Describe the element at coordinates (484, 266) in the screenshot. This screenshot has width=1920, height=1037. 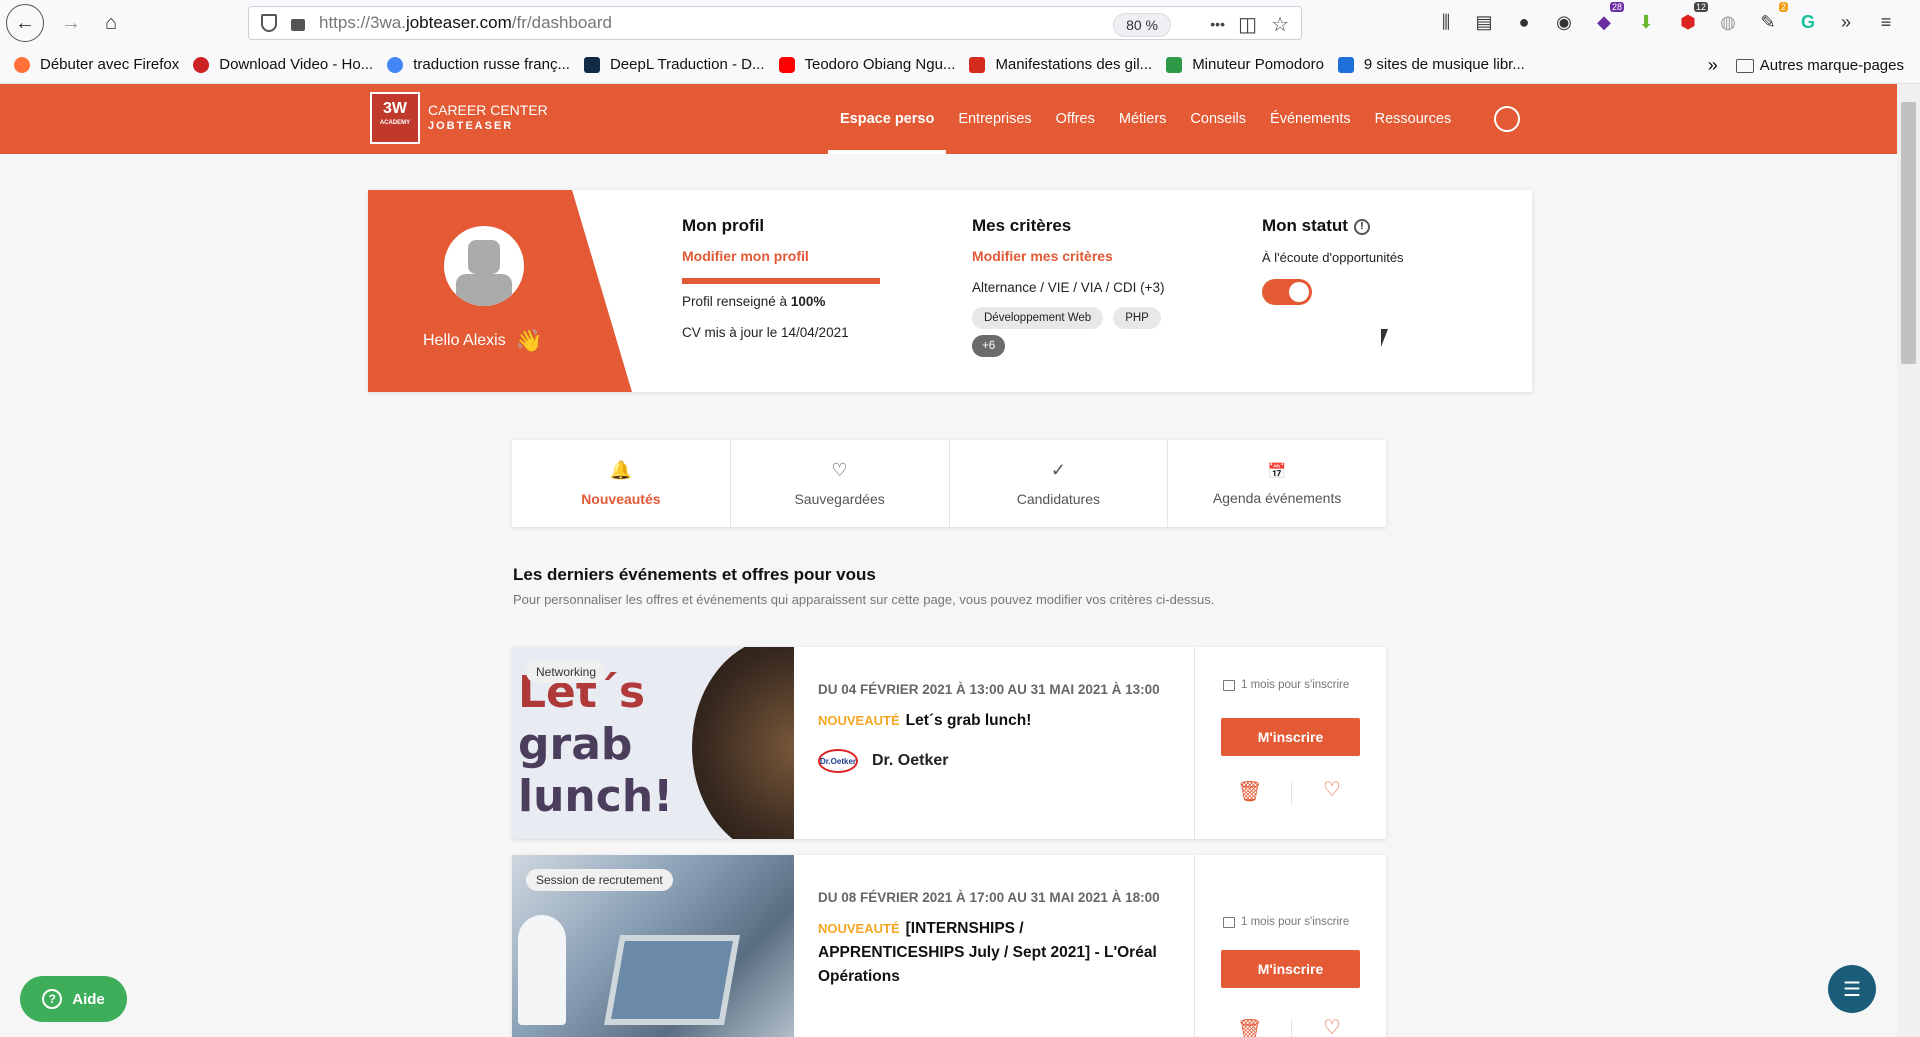
I see `avatar` at that location.